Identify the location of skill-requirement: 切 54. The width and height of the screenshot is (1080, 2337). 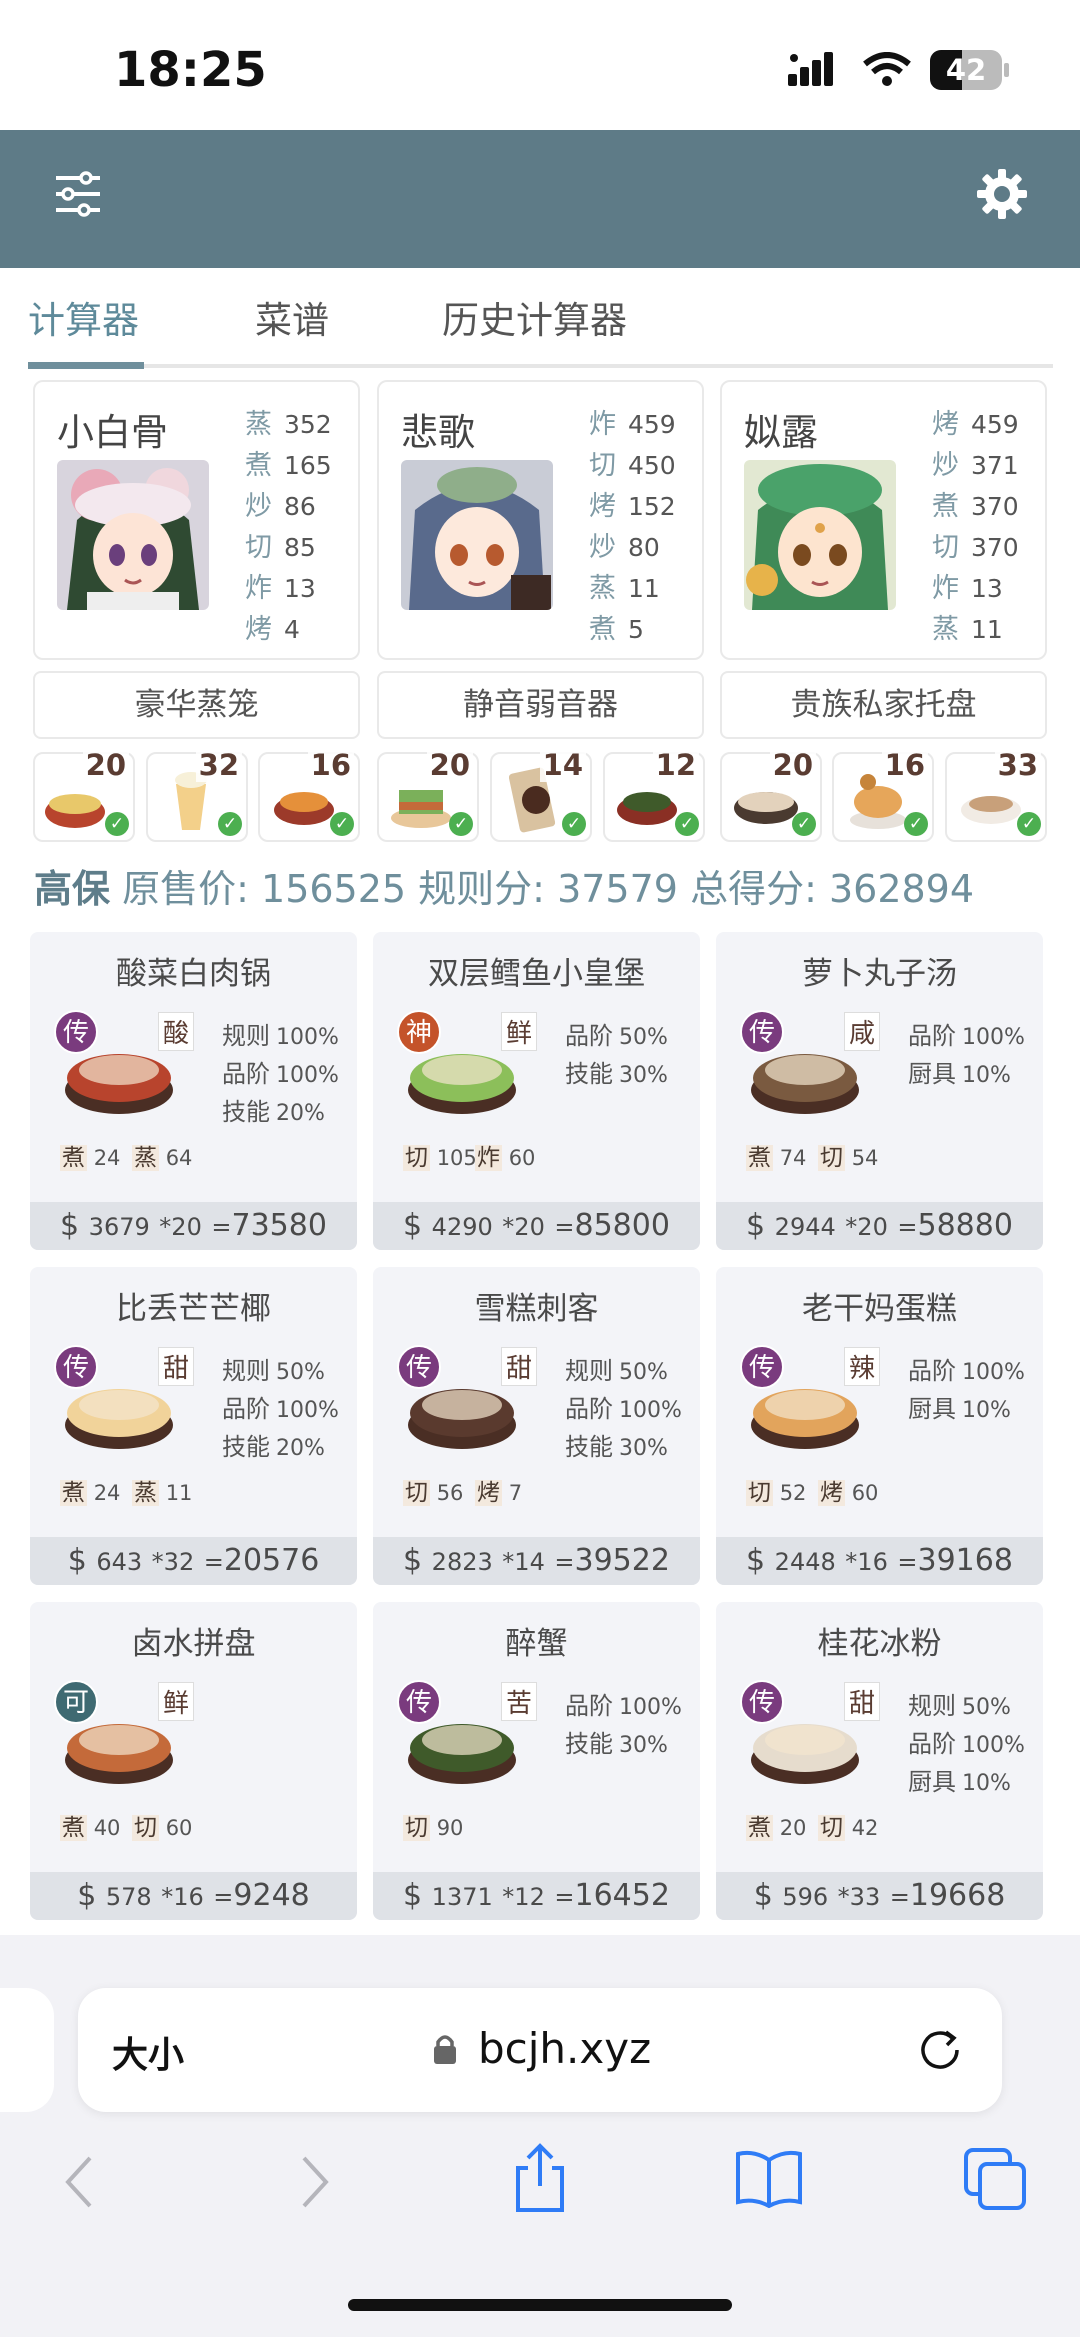
(848, 1158).